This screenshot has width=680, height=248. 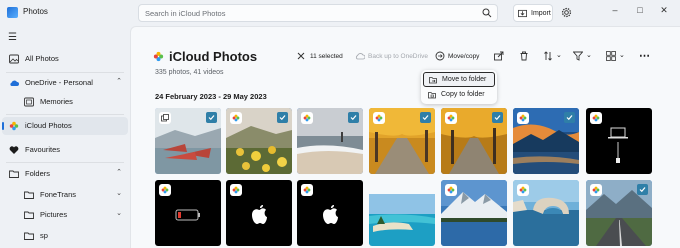 What do you see at coordinates (58, 194) in the screenshot?
I see `sidebar-item-label: FoneTrans` at bounding box center [58, 194].